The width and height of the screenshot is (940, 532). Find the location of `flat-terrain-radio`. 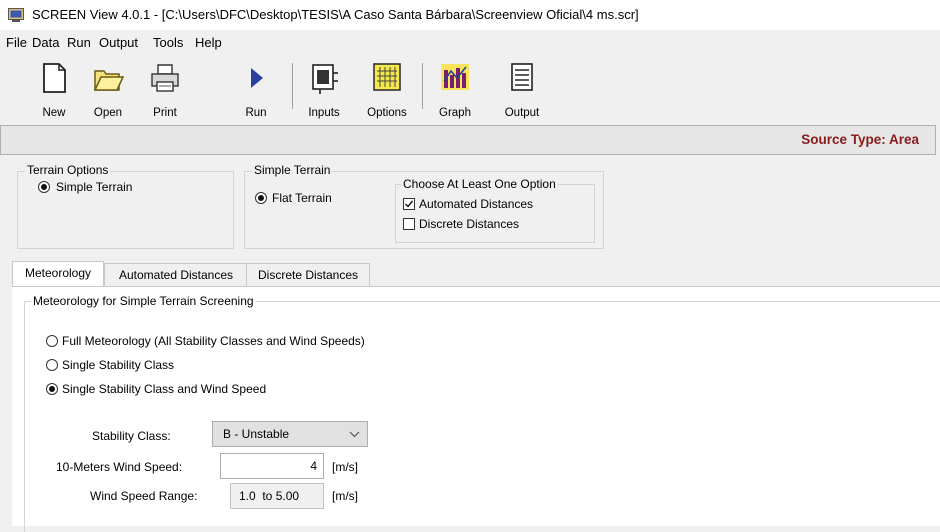

flat-terrain-radio is located at coordinates (261, 198).